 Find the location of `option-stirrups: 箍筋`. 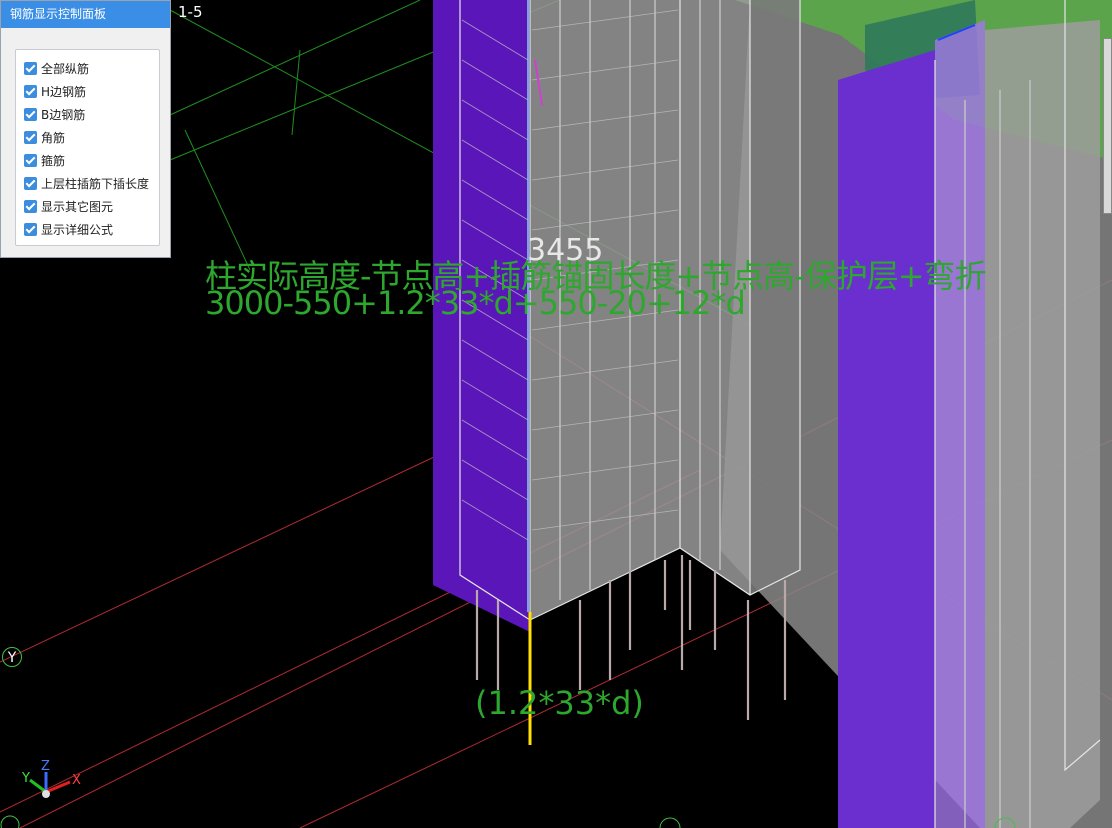

option-stirrups: 箍筋 is located at coordinates (44, 160).